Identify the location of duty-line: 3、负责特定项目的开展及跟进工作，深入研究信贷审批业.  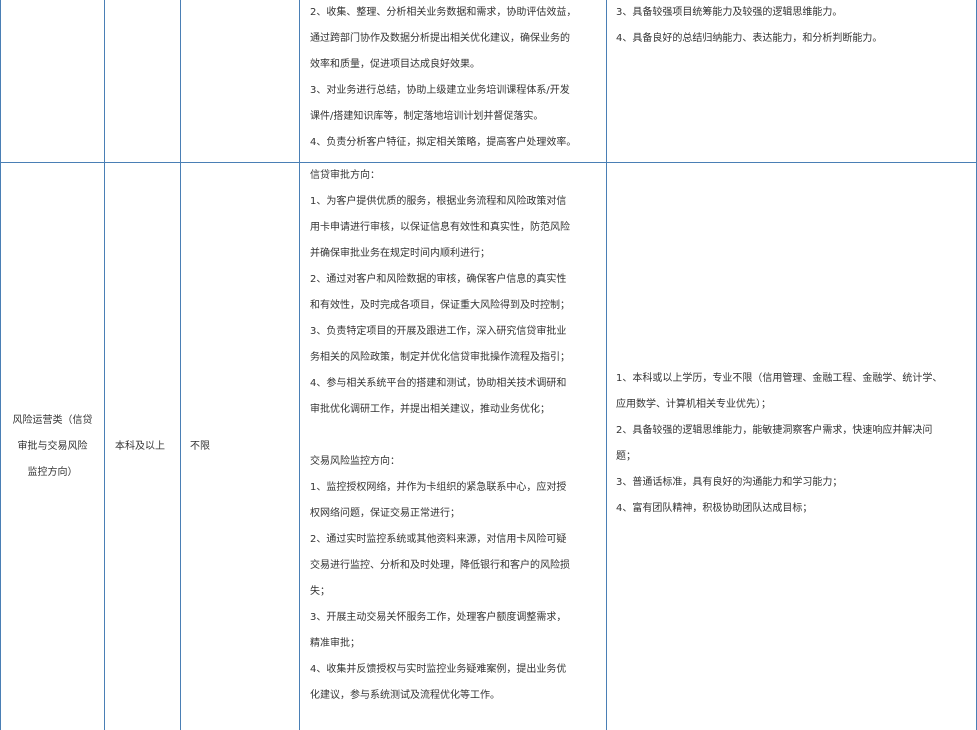
(438, 331).